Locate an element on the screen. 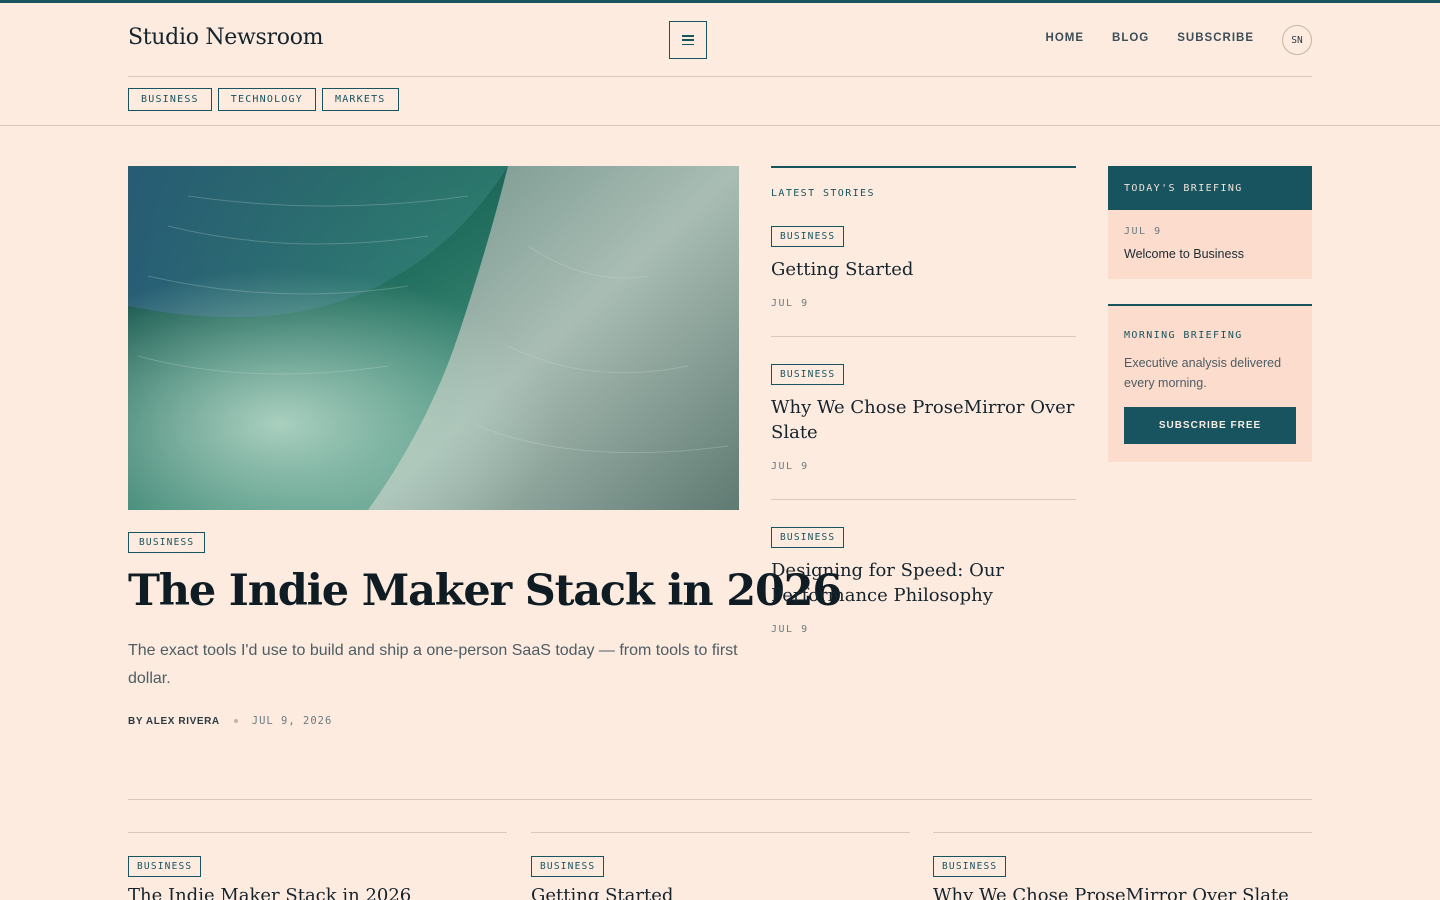  briefing-heading: TODAY'S BRIEFING is located at coordinates (1210, 188).